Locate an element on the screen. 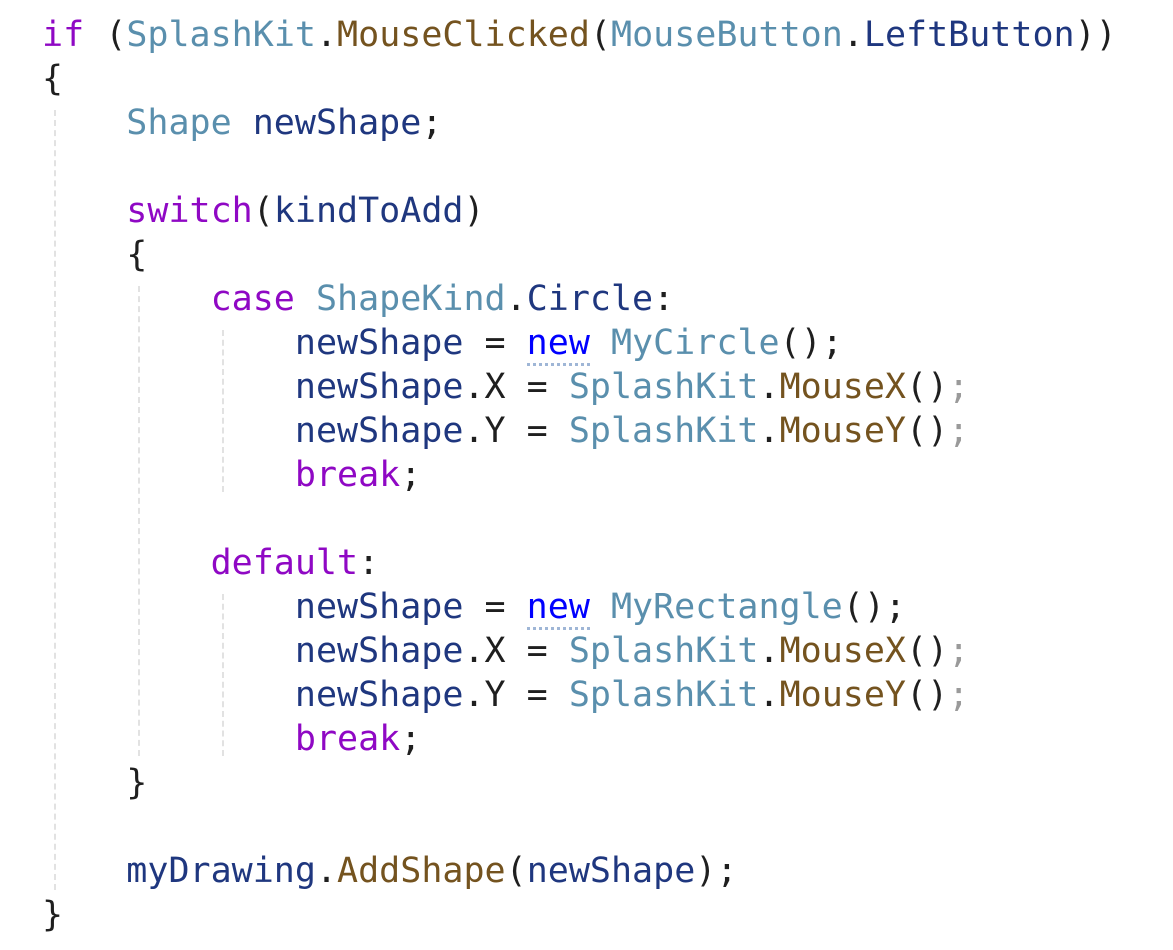  code-token: AddShape is located at coordinates (421, 871).